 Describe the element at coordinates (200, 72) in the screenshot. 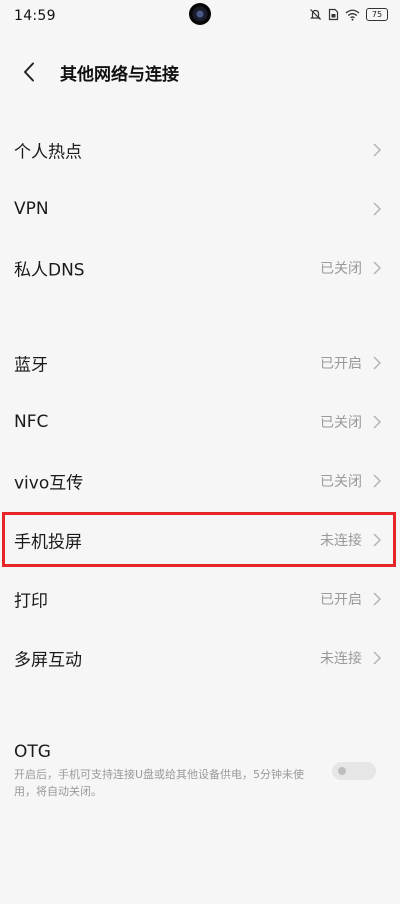

I see `header: 其他网络与连接` at that location.